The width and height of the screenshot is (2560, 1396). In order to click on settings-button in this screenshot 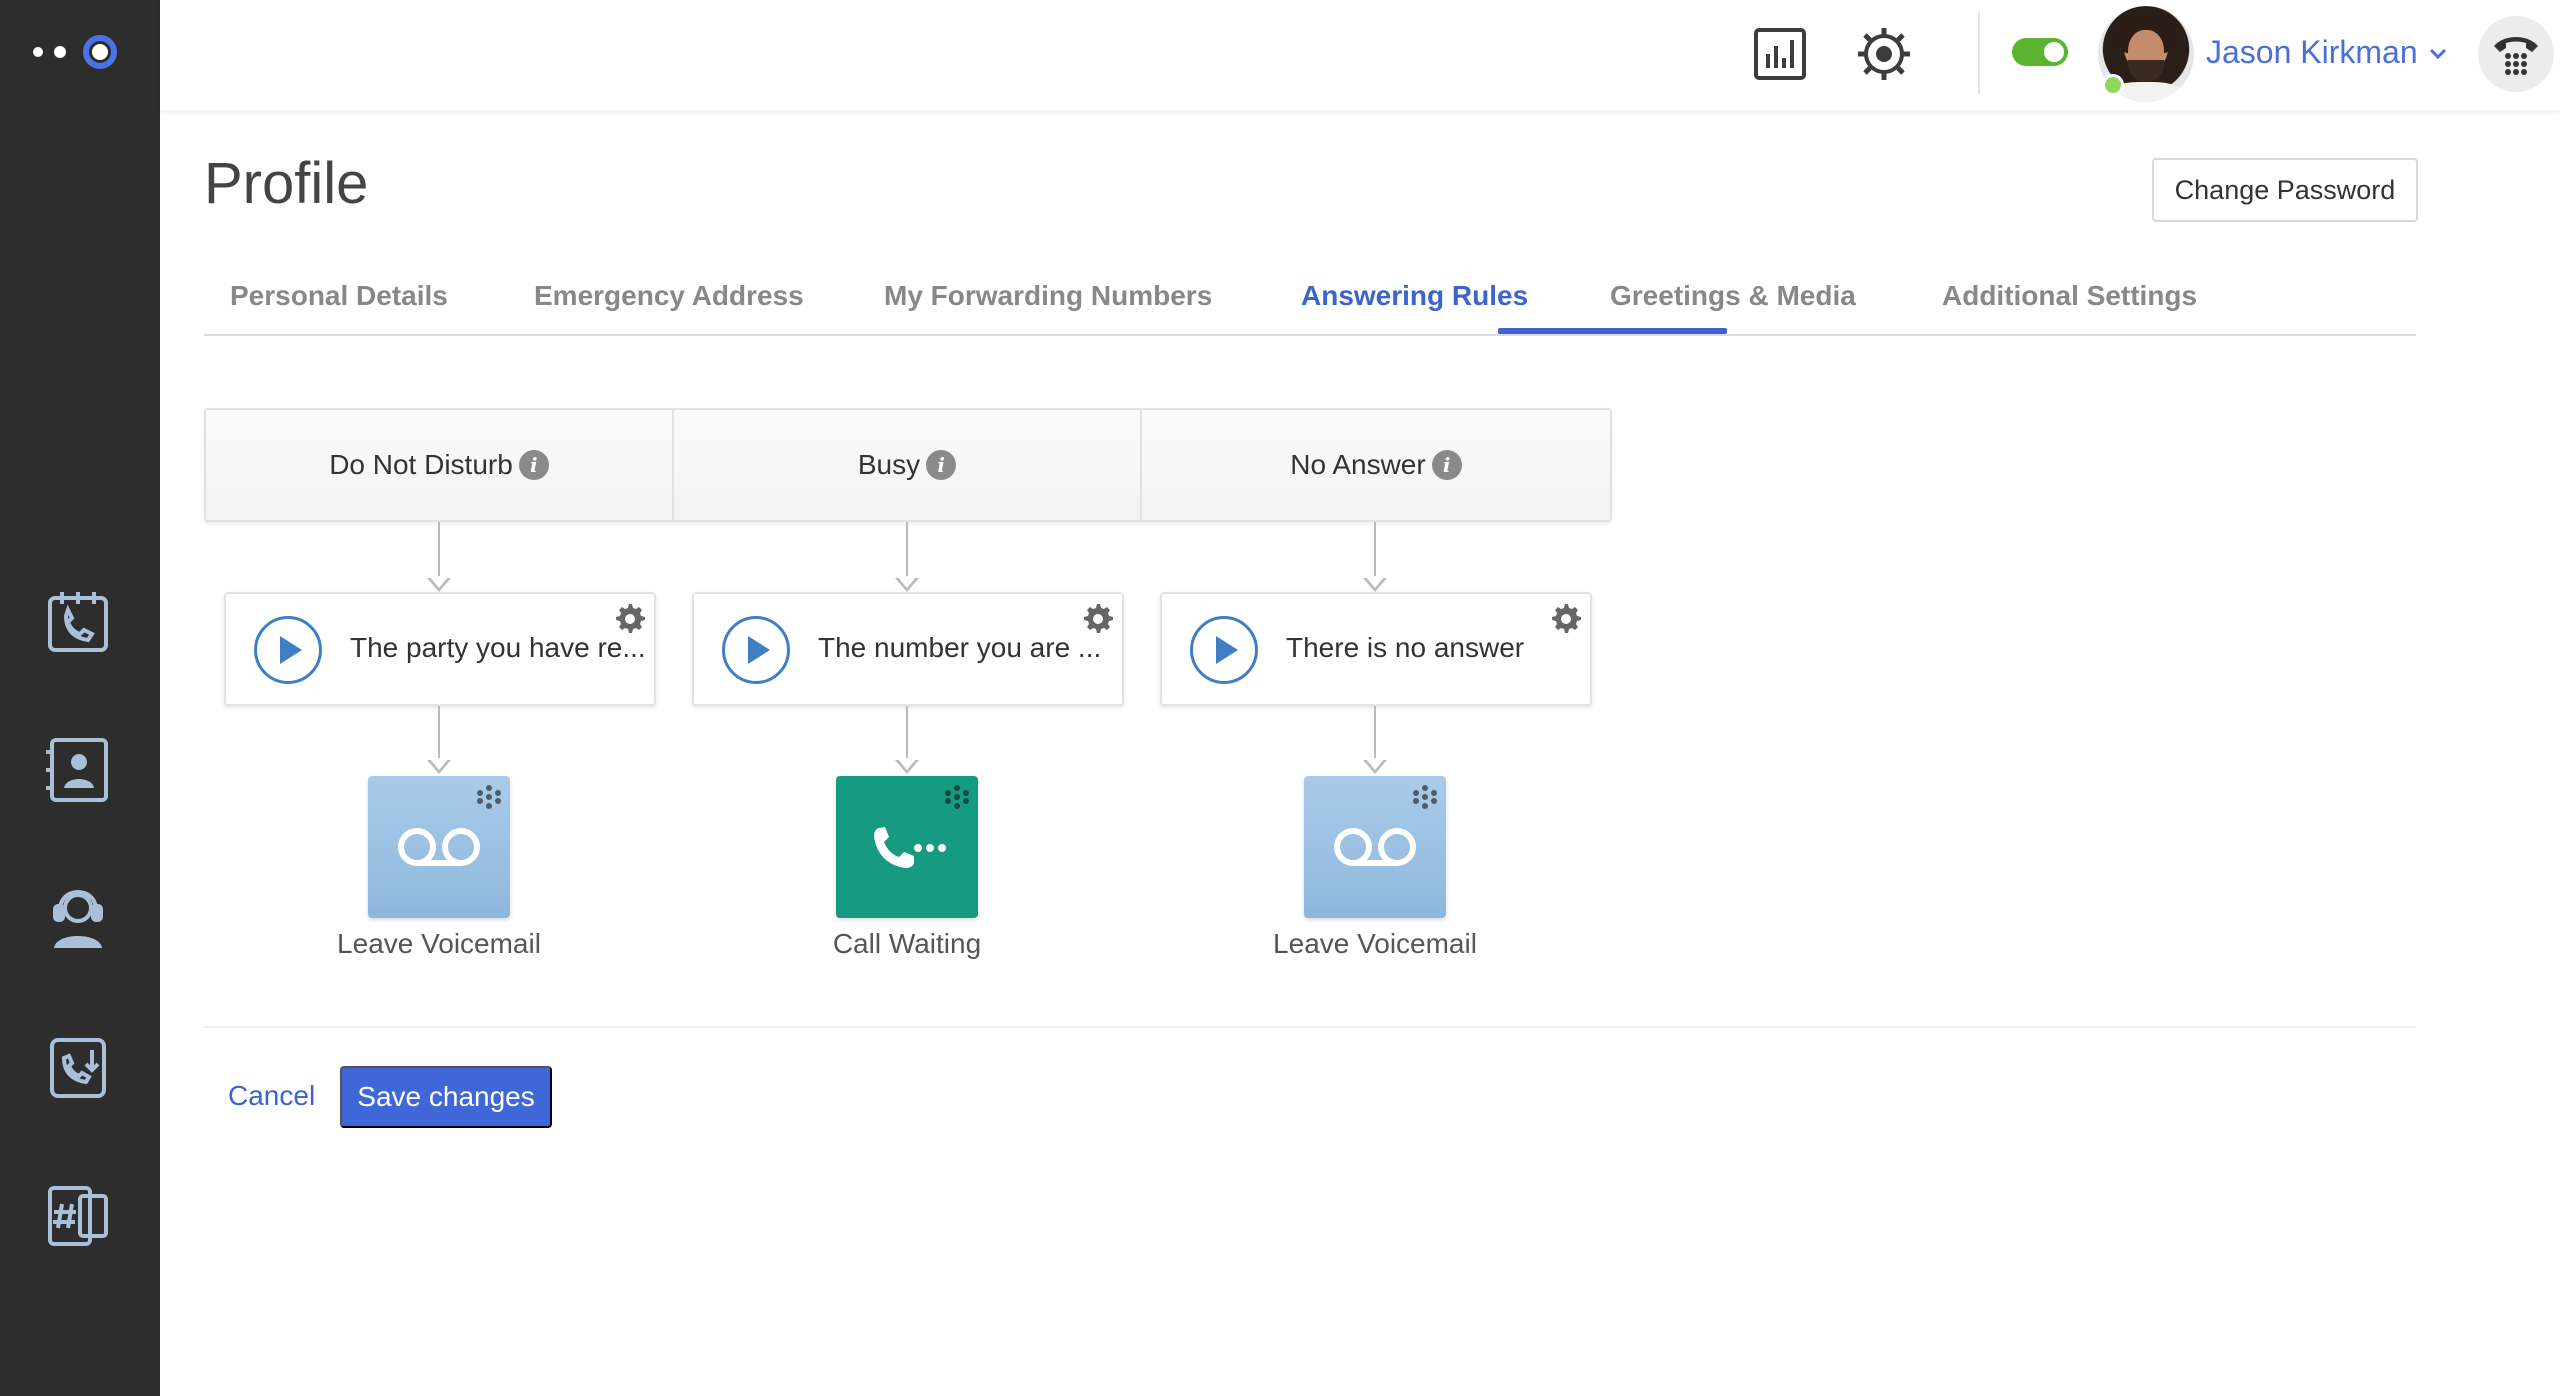, I will do `click(1884, 54)`.